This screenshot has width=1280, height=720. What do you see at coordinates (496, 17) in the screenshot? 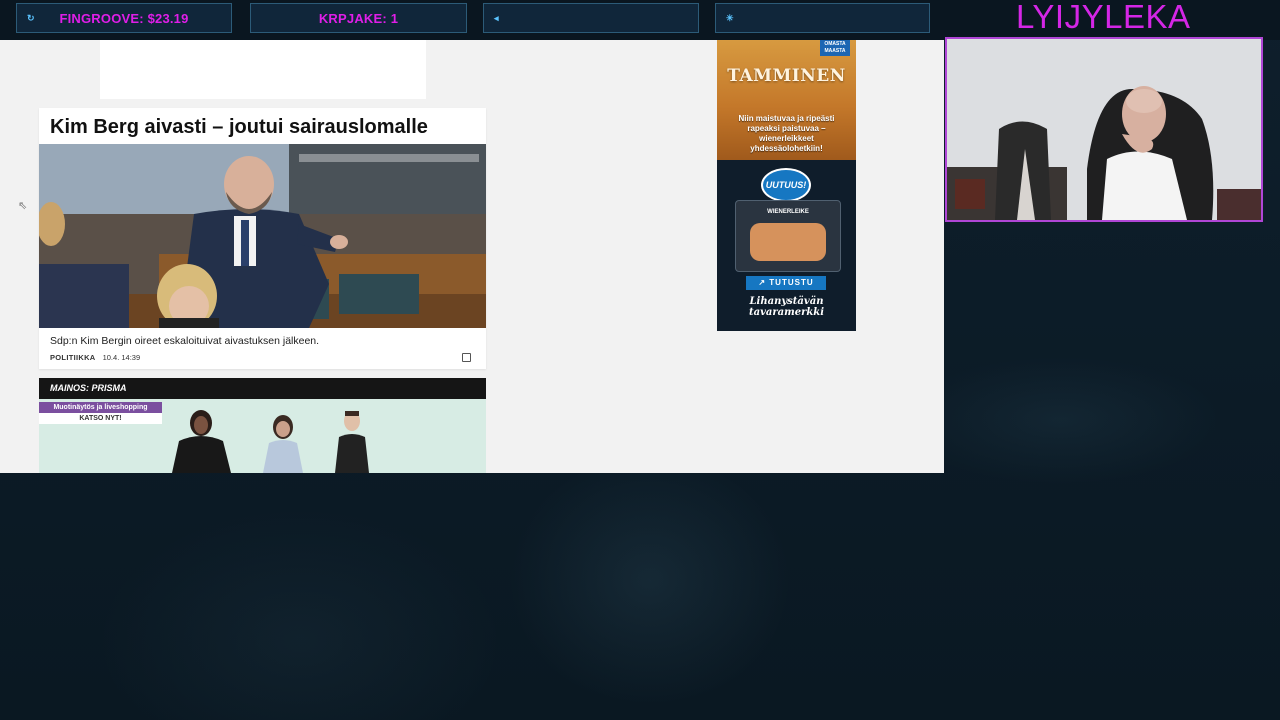
I see `arrow-icon: ◂` at bounding box center [496, 17].